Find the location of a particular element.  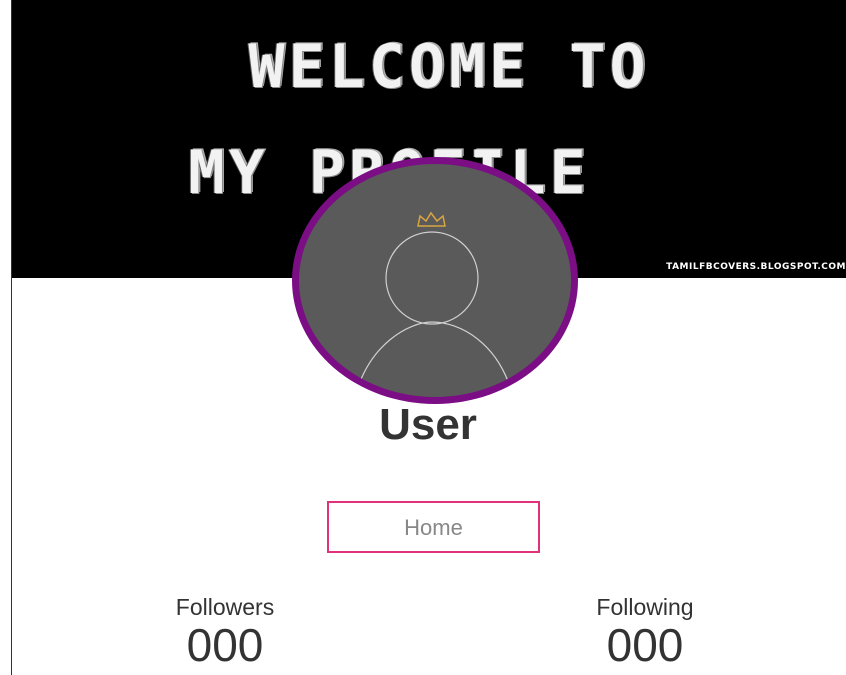

profile-avatar is located at coordinates (435, 280).